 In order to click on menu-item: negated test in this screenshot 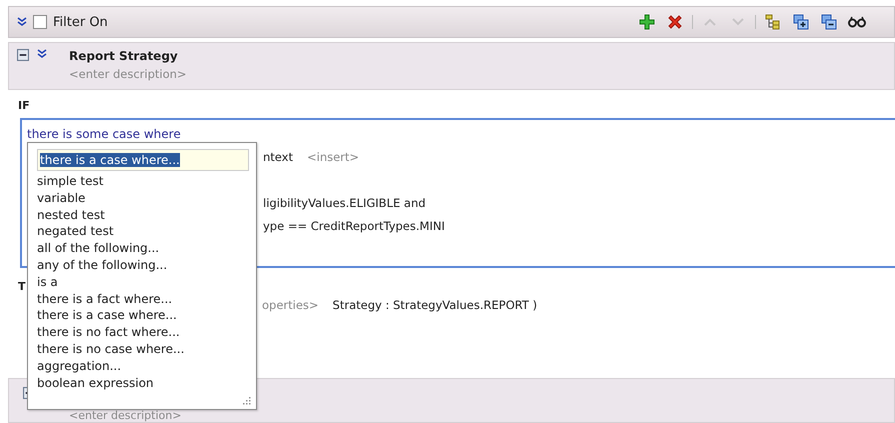, I will do `click(142, 231)`.